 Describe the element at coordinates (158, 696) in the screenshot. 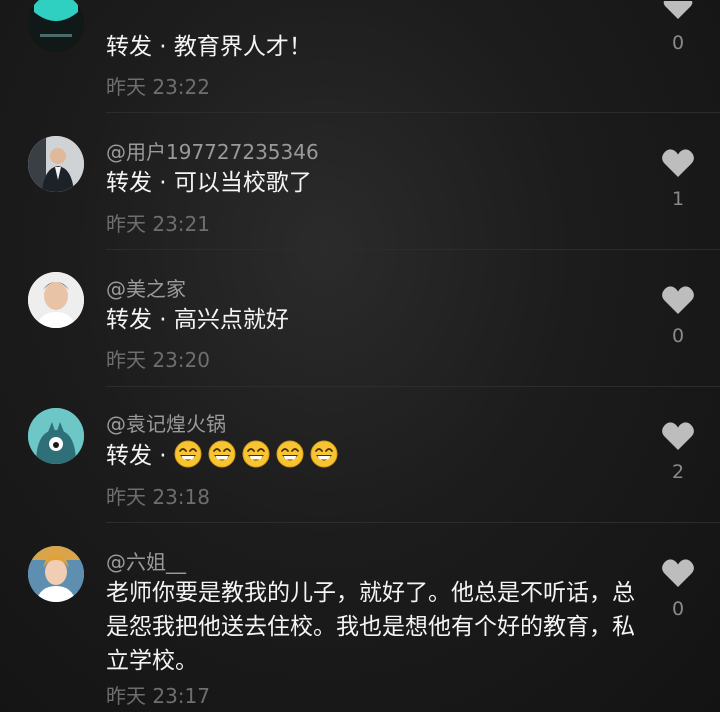

I see `comment-time: 昨天 23:17` at that location.